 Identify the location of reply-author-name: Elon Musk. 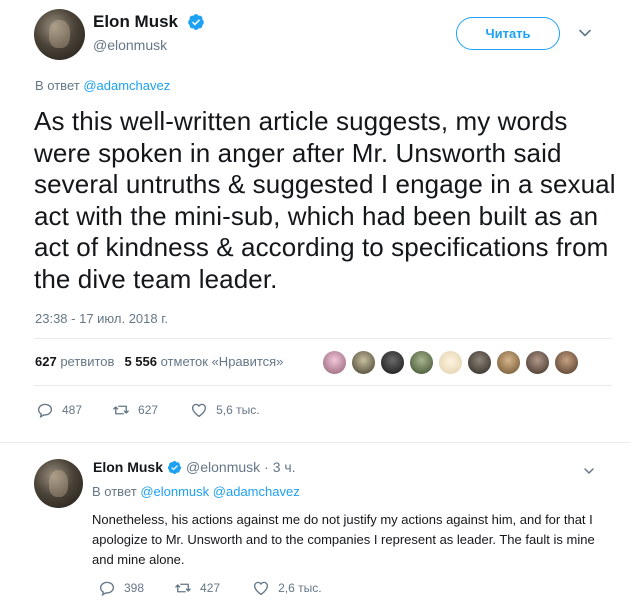
(128, 467).